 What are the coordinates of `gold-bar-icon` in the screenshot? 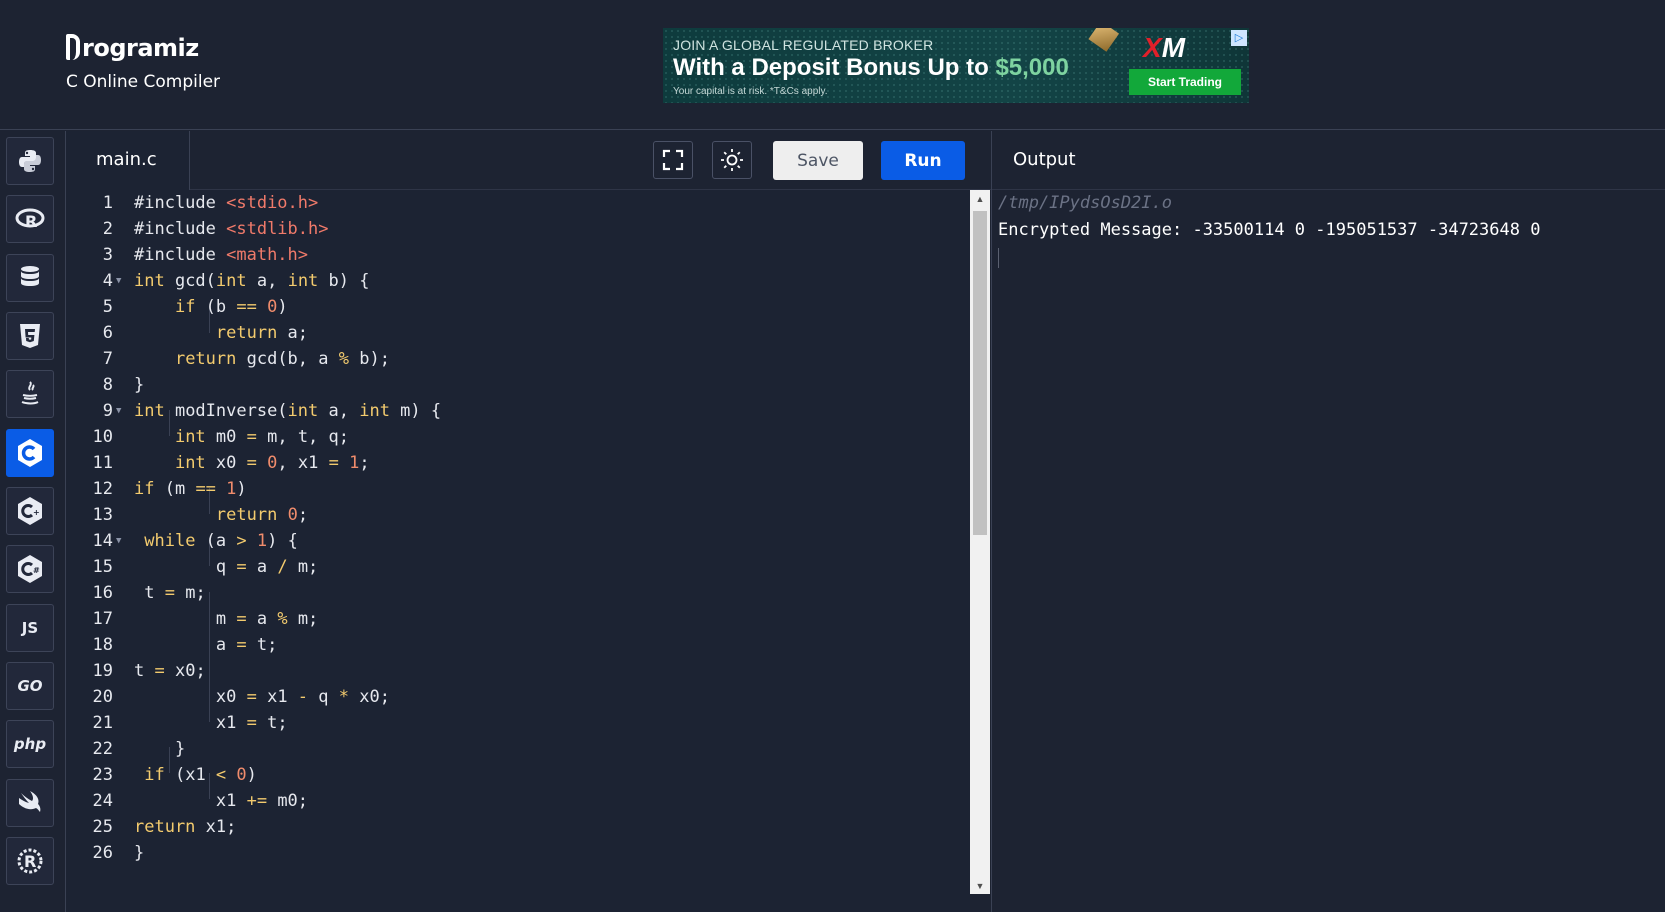 It's located at (1104, 40).